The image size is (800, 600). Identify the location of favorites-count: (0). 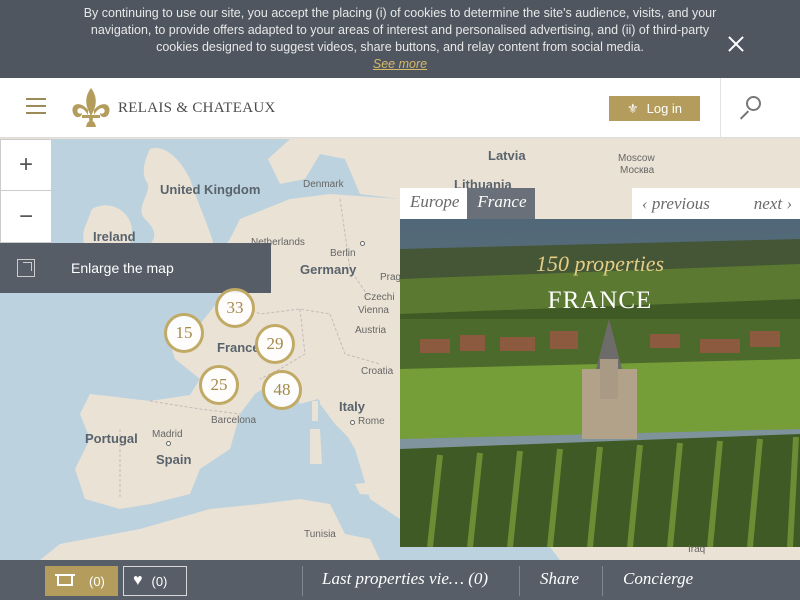
(159, 581).